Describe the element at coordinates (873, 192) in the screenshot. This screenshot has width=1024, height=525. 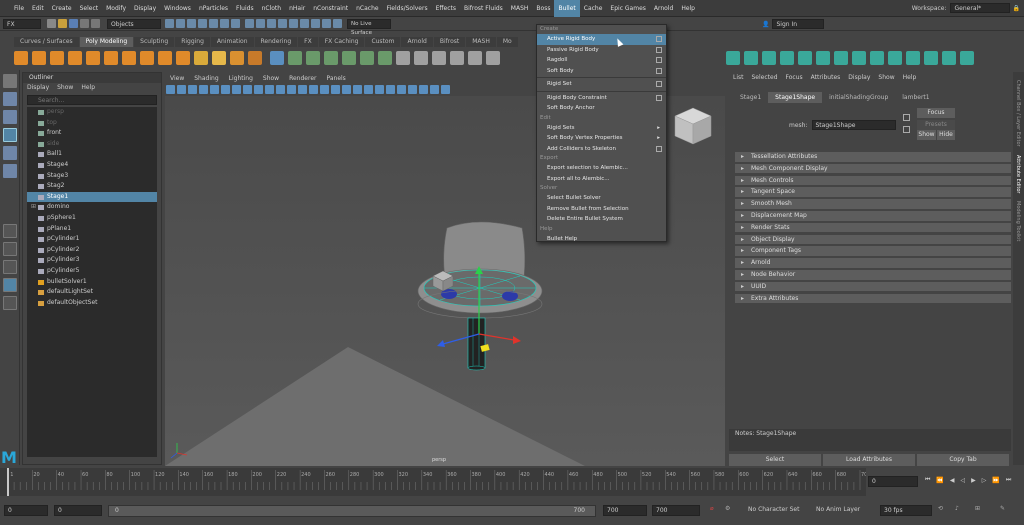
I see `ae-section-tangent-space: Tangent Space` at that location.